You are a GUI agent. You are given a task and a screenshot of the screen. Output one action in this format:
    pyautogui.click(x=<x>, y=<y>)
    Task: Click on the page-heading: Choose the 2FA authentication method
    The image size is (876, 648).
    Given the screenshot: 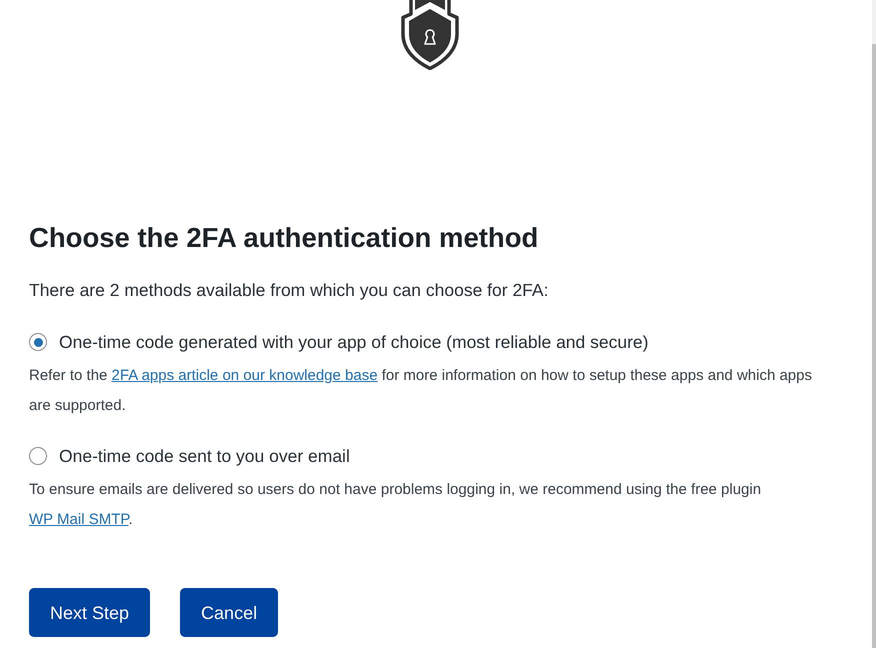 What is the action you would take?
    pyautogui.click(x=283, y=238)
    